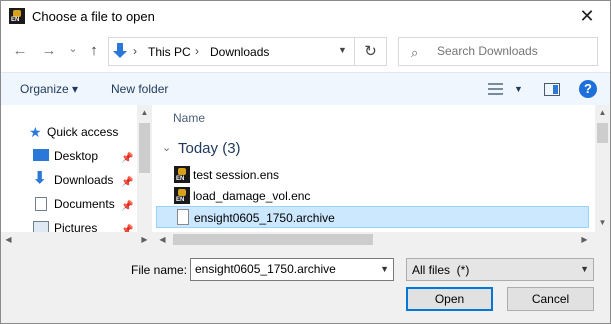  What do you see at coordinates (373, 239) in the screenshot?
I see `file-list-horizontal-scrollbar: ◀ ▶` at bounding box center [373, 239].